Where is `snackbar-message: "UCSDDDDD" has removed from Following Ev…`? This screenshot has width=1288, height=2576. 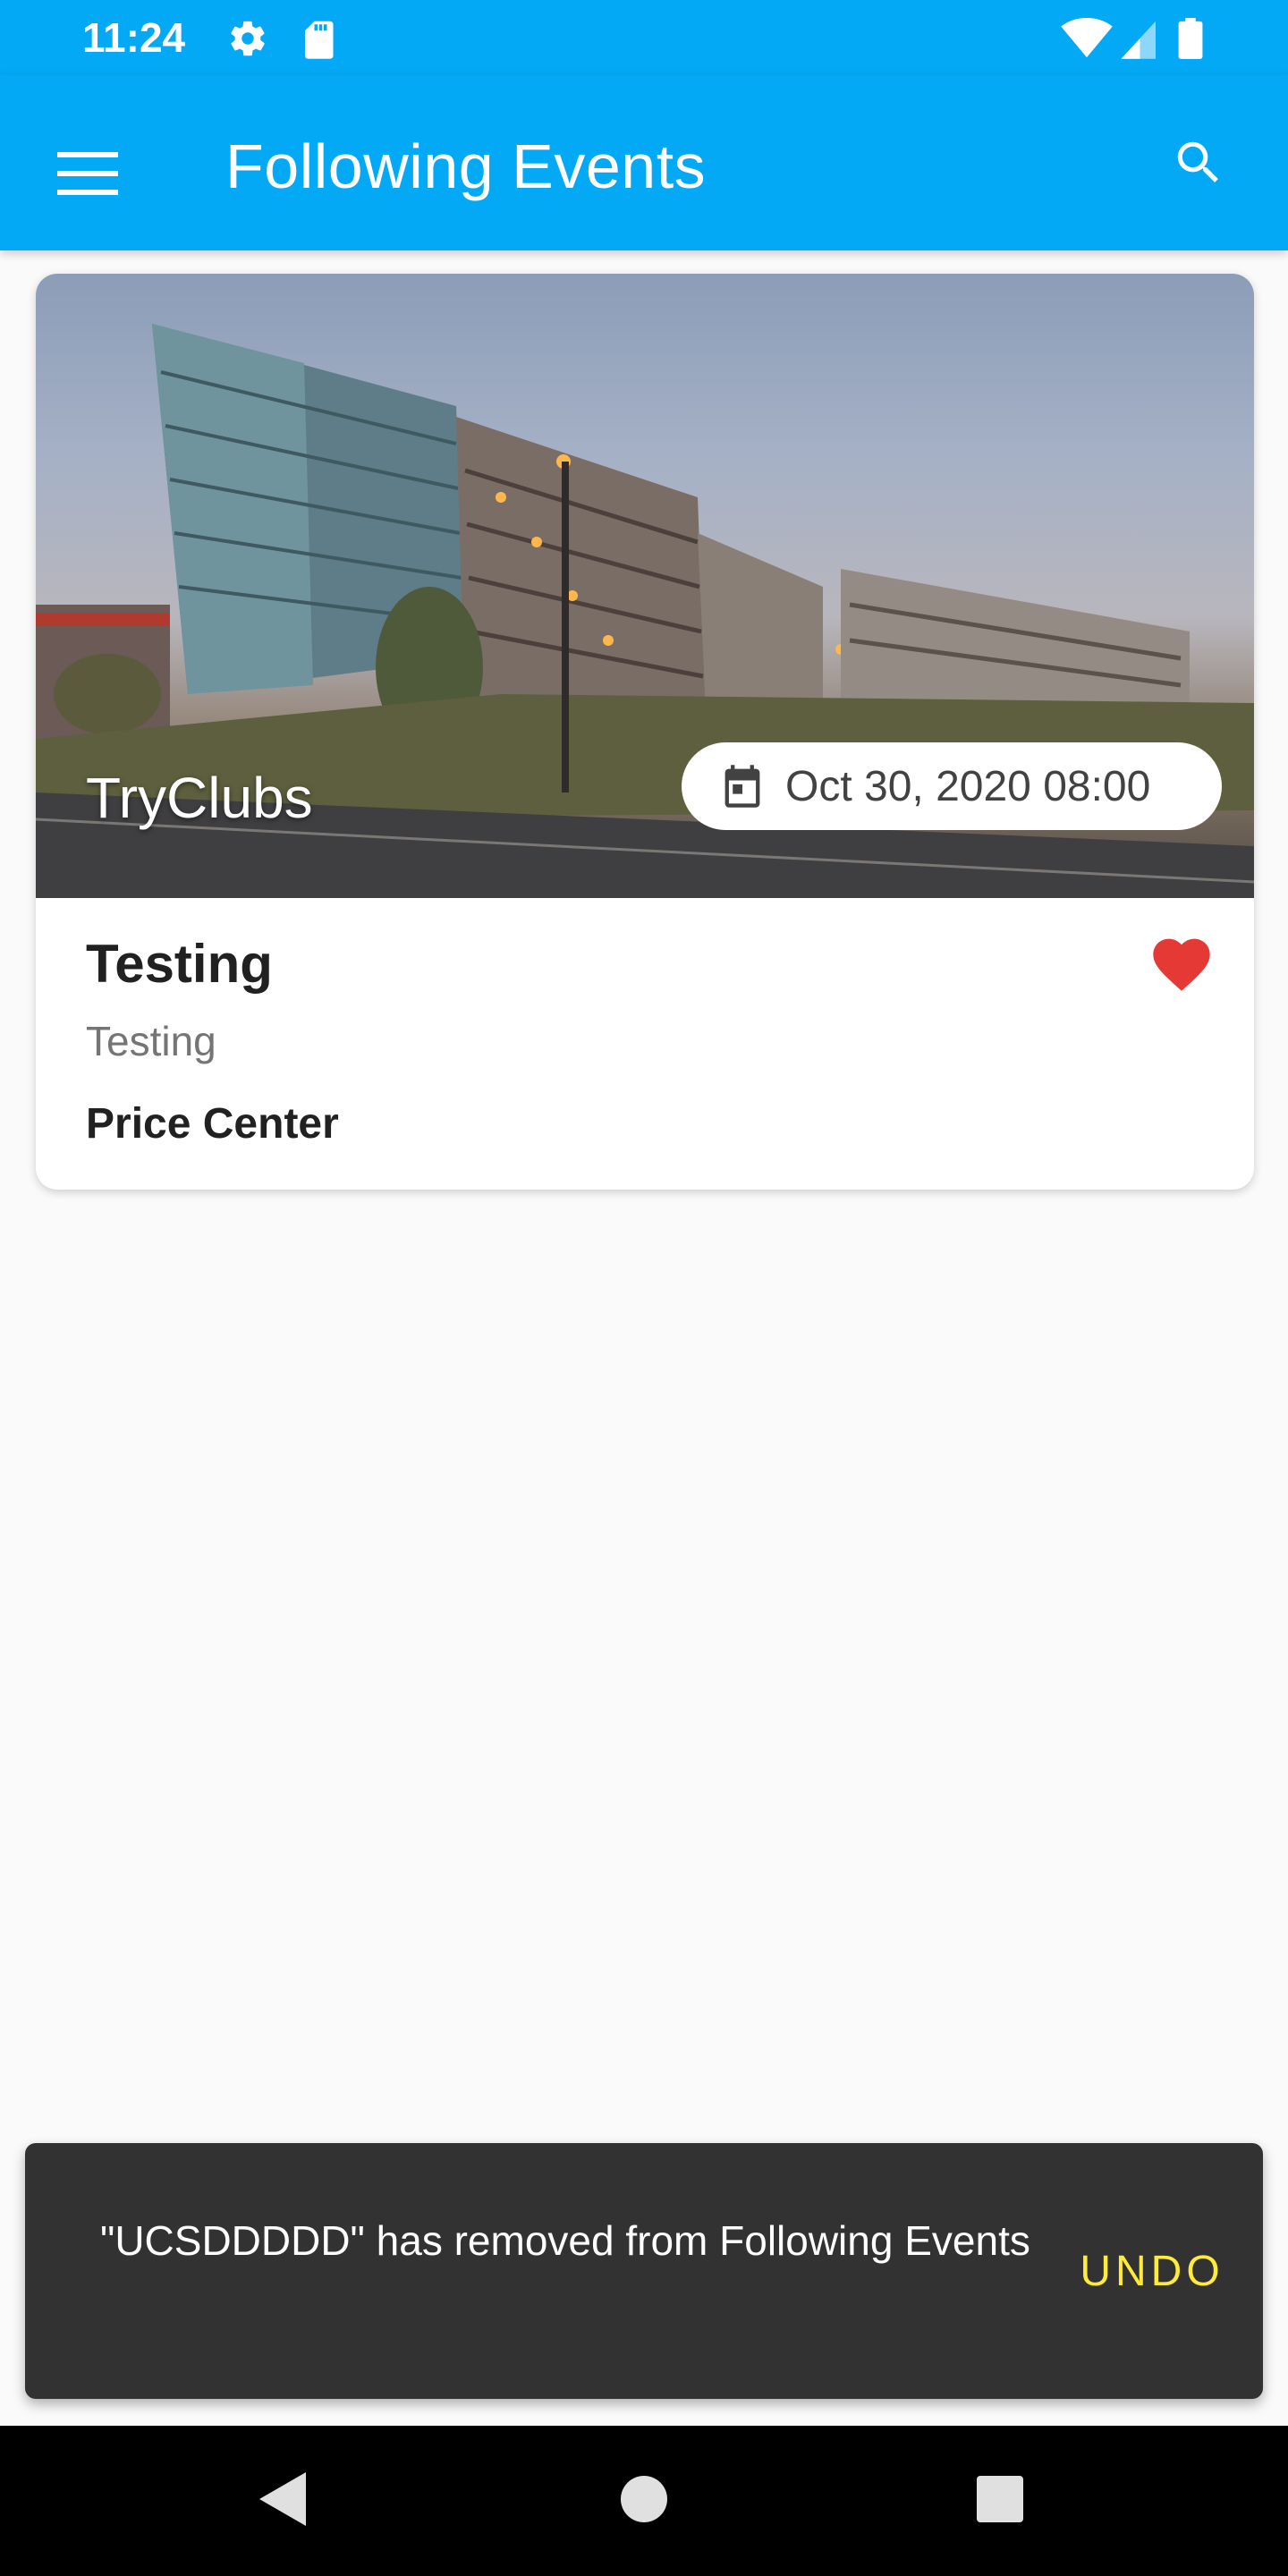 snackbar-message: "UCSDDDDD" has removed from Following Ev… is located at coordinates (565, 2240).